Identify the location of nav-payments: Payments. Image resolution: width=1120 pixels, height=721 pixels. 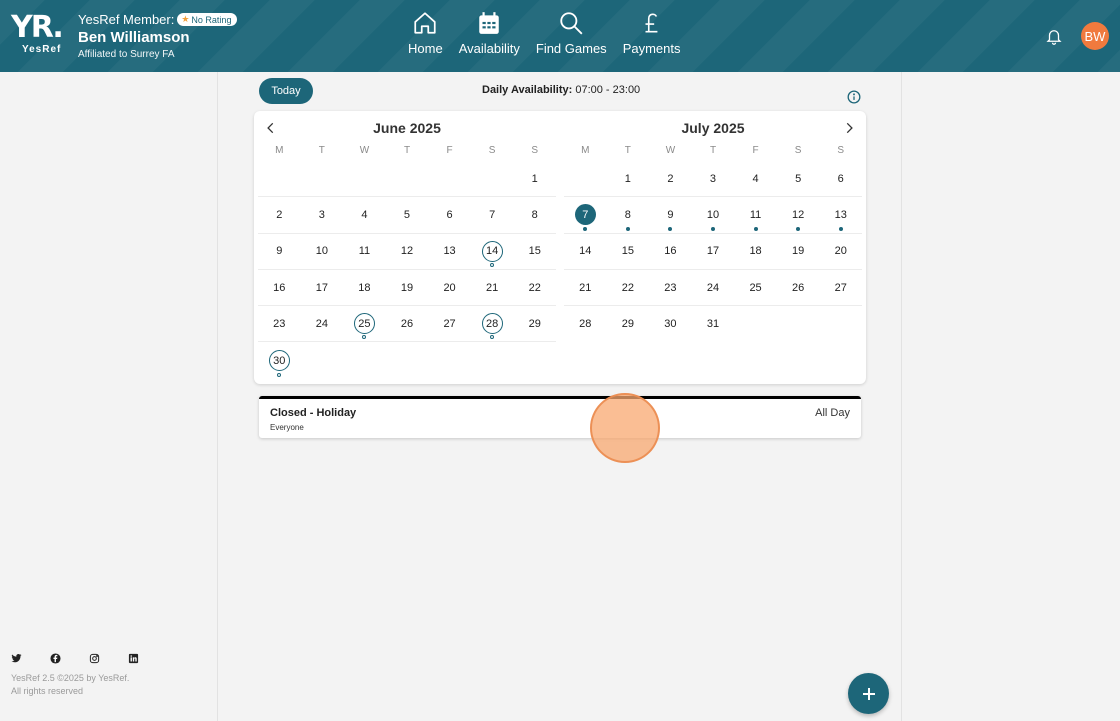
(652, 33).